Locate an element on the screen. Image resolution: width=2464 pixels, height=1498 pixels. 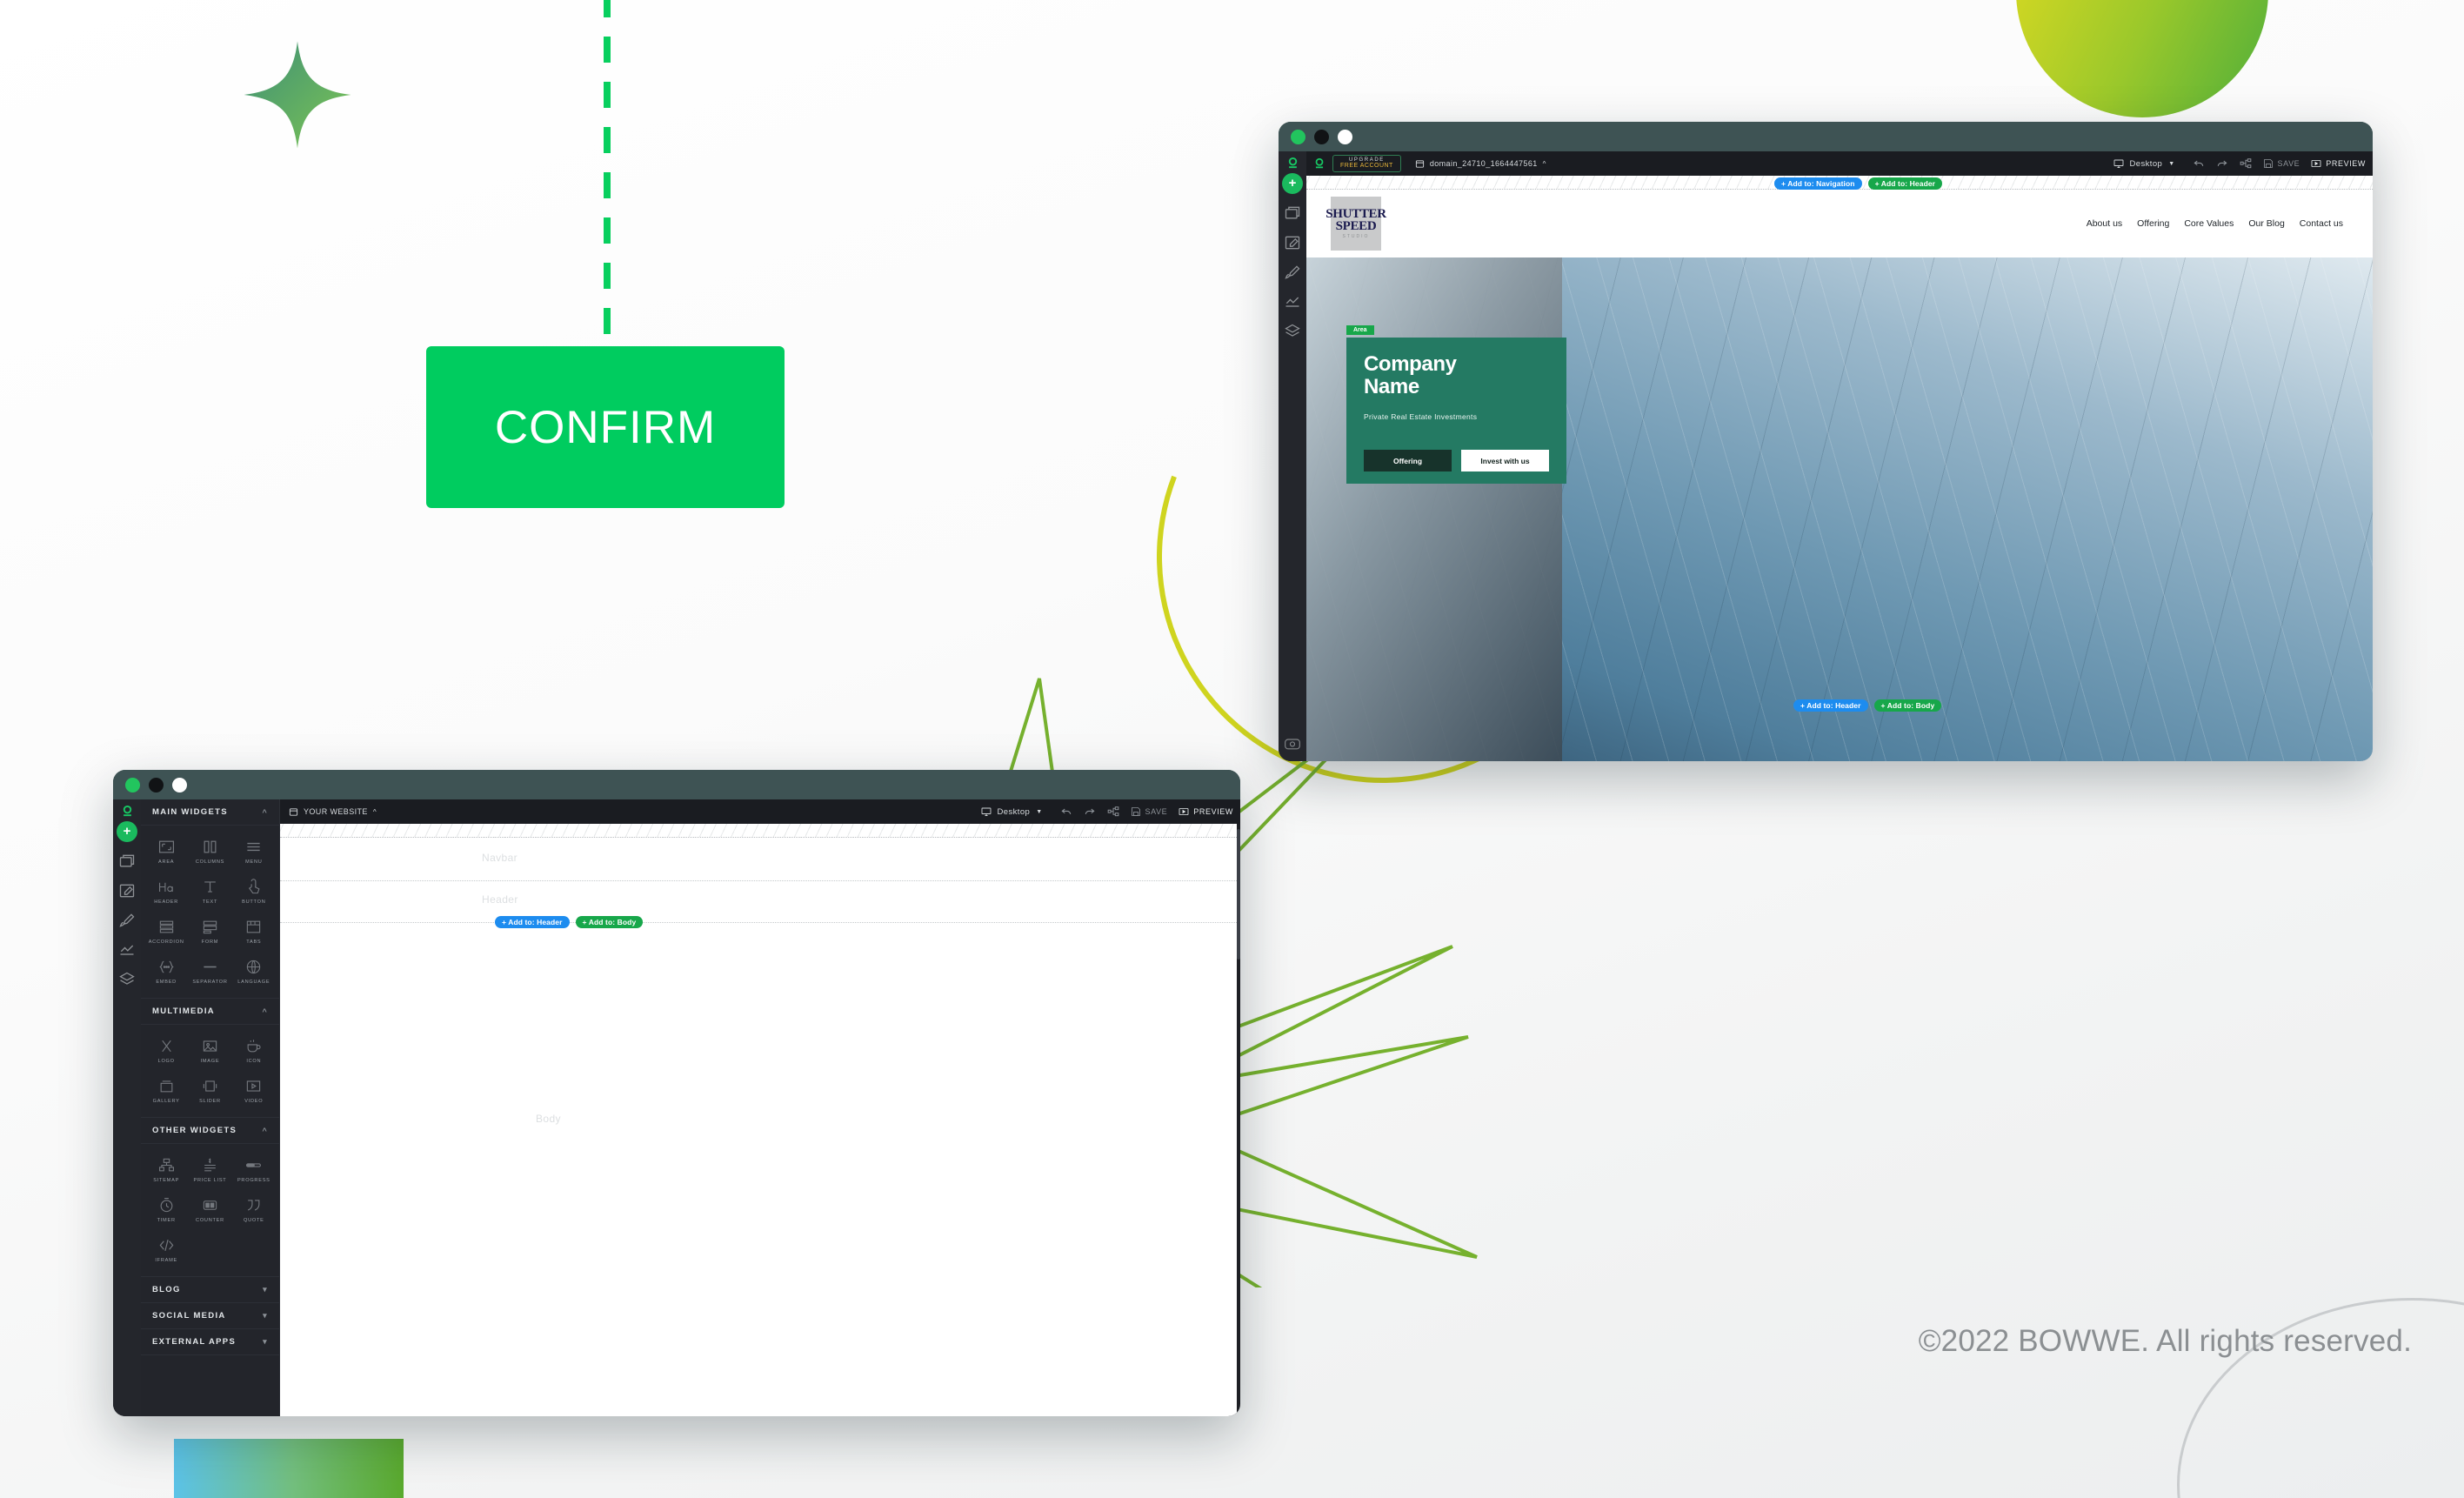
pages-icon is located at coordinates (1292, 213).